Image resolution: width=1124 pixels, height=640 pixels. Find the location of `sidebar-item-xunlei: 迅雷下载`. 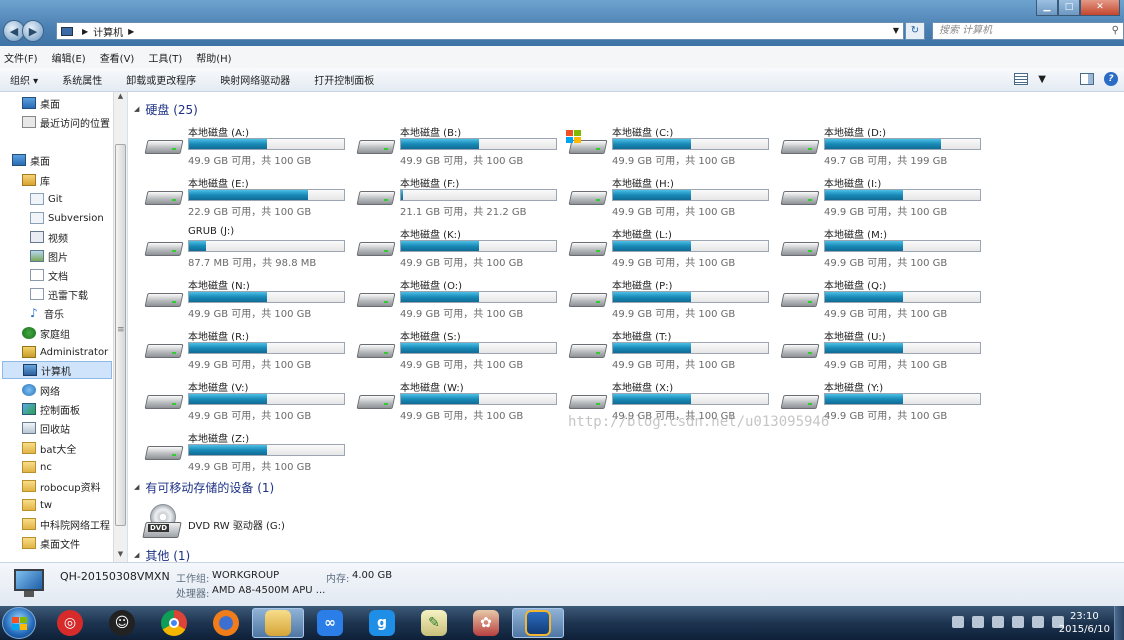

sidebar-item-xunlei: 迅雷下载 is located at coordinates (59, 294).